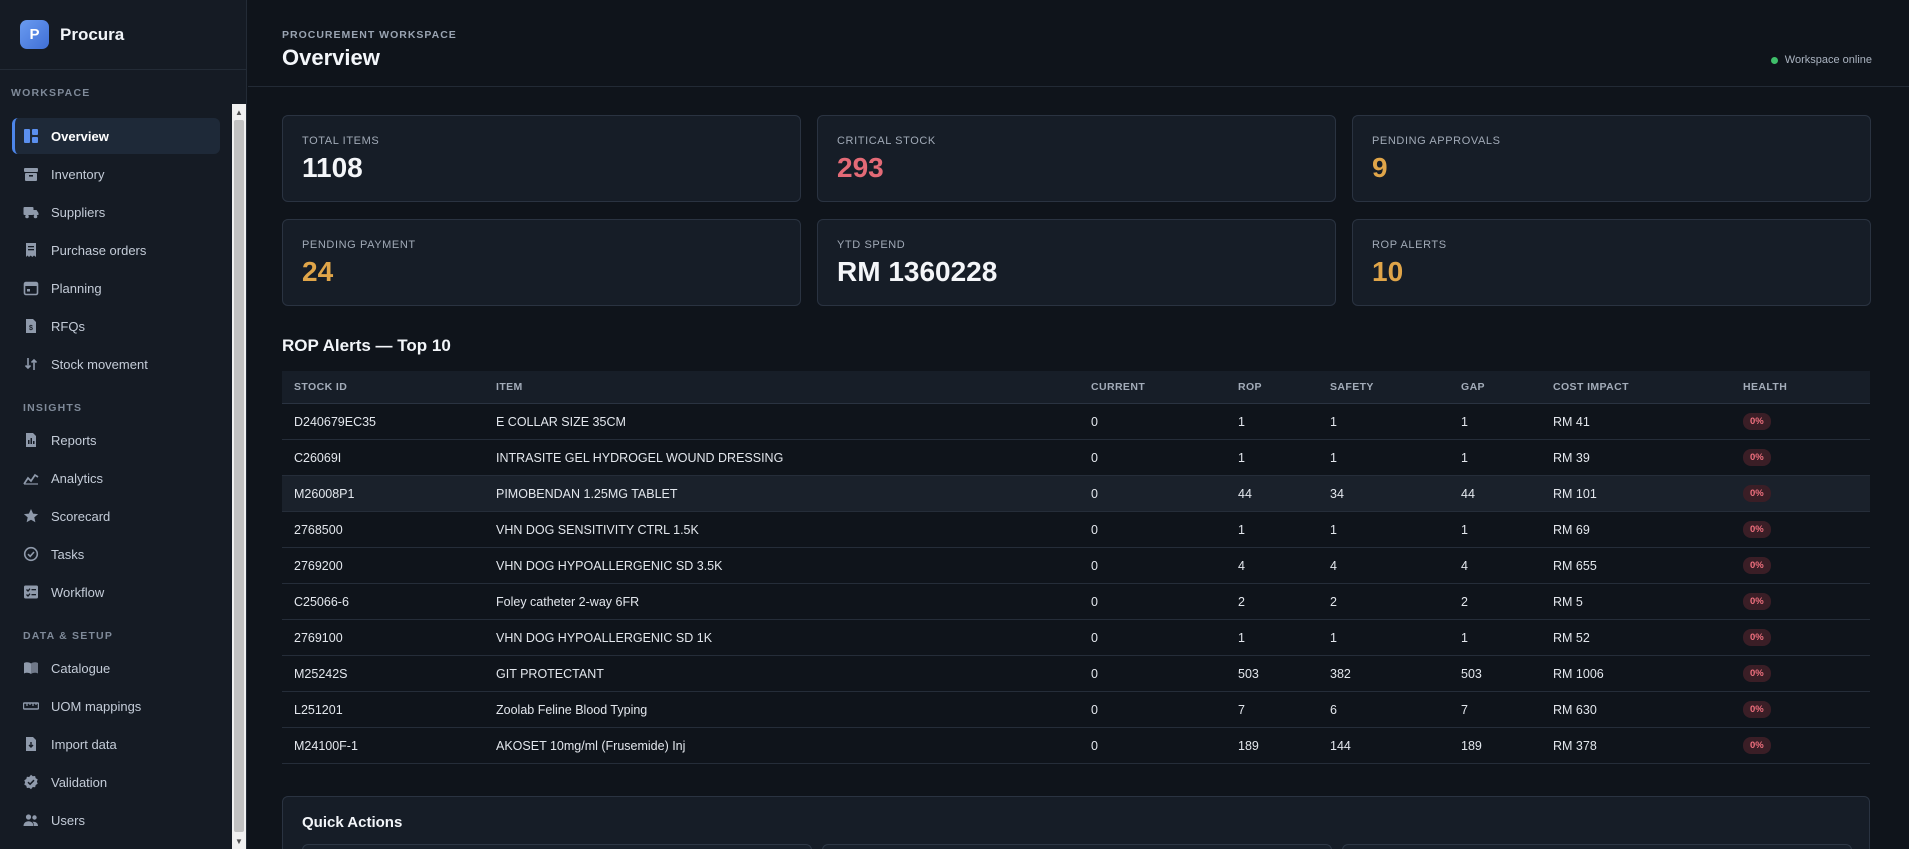  I want to click on sidebar-item-uom-mappings: UOM mappings, so click(116, 706).